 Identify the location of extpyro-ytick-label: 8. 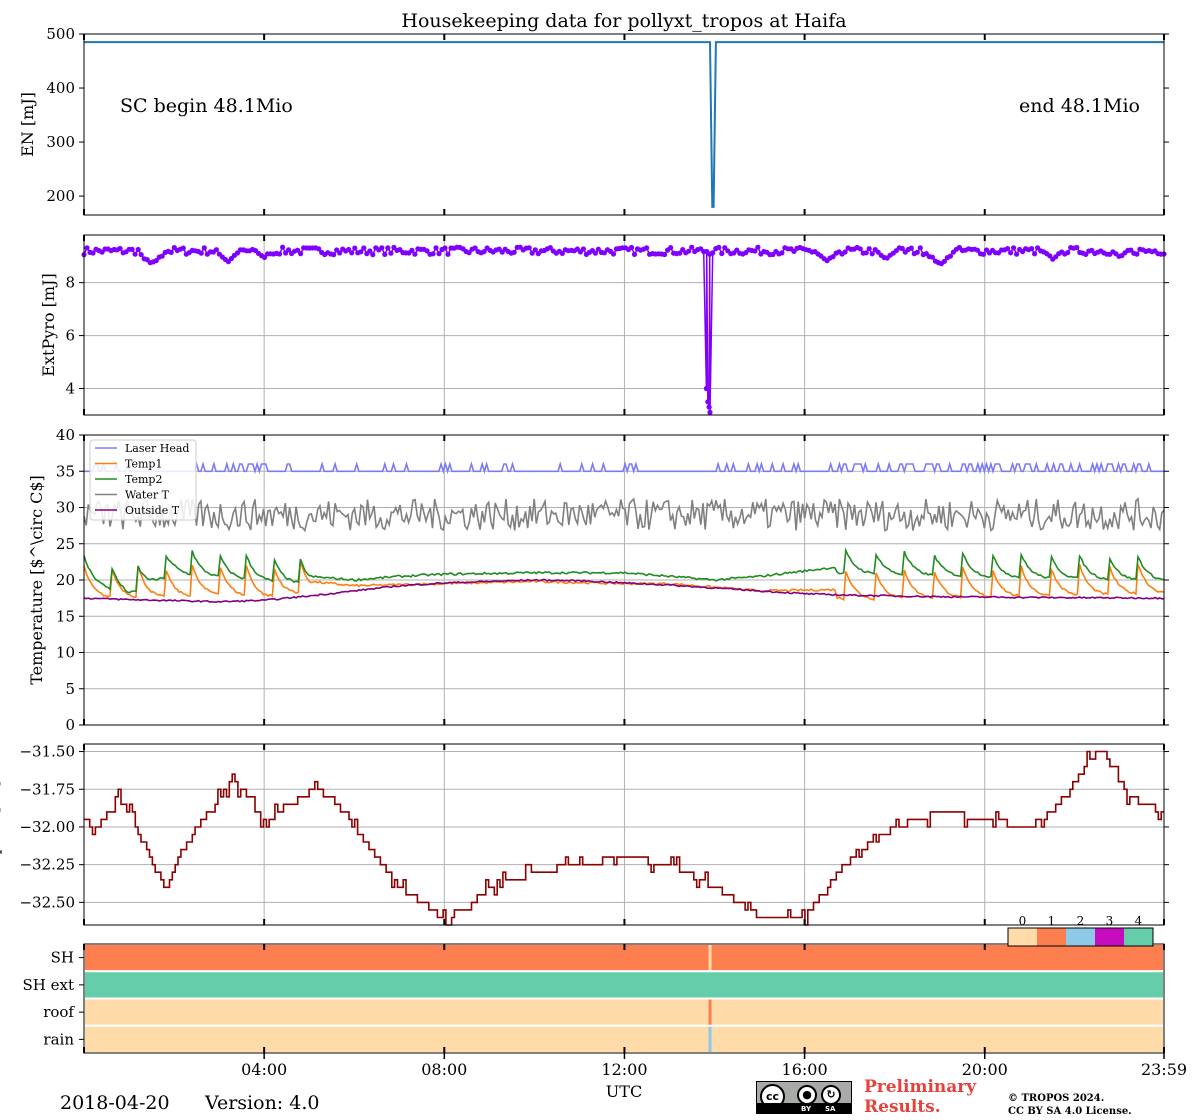
(70, 283).